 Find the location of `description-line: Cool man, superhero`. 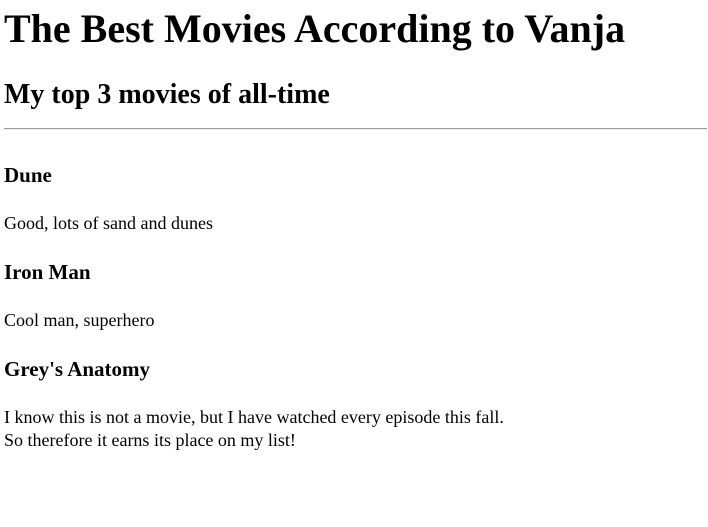

description-line: Cool man, superhero is located at coordinates (79, 320).